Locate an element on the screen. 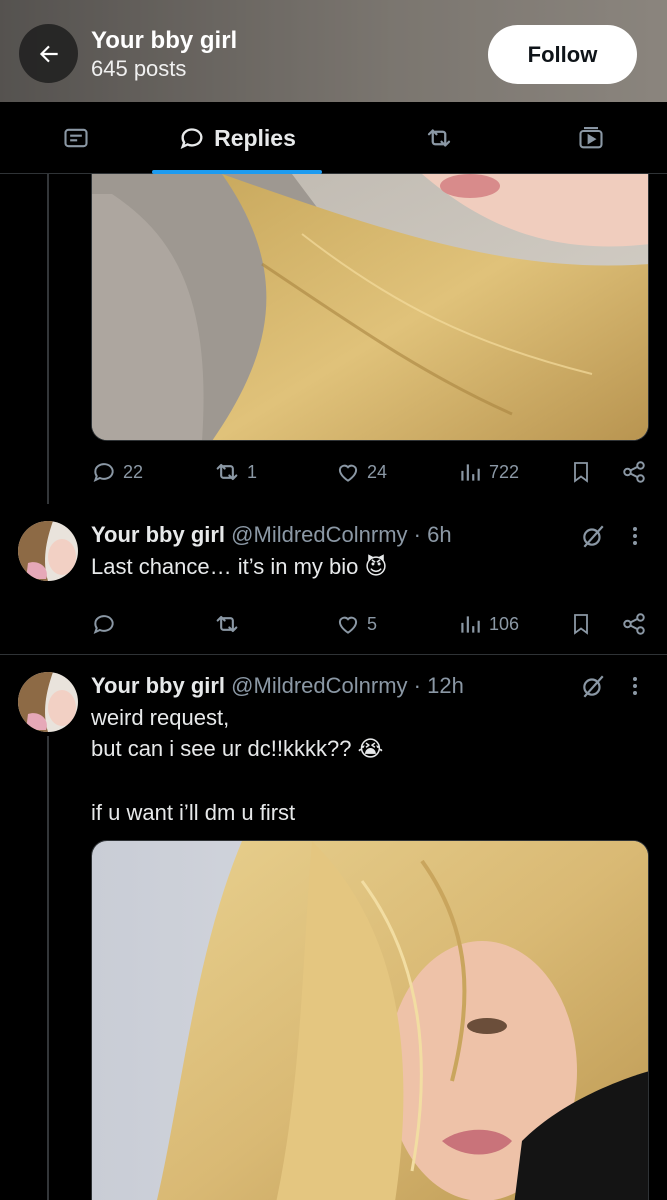 Image resolution: width=667 pixels, height=1200 pixels. repost-button: 1 is located at coordinates (235, 472).